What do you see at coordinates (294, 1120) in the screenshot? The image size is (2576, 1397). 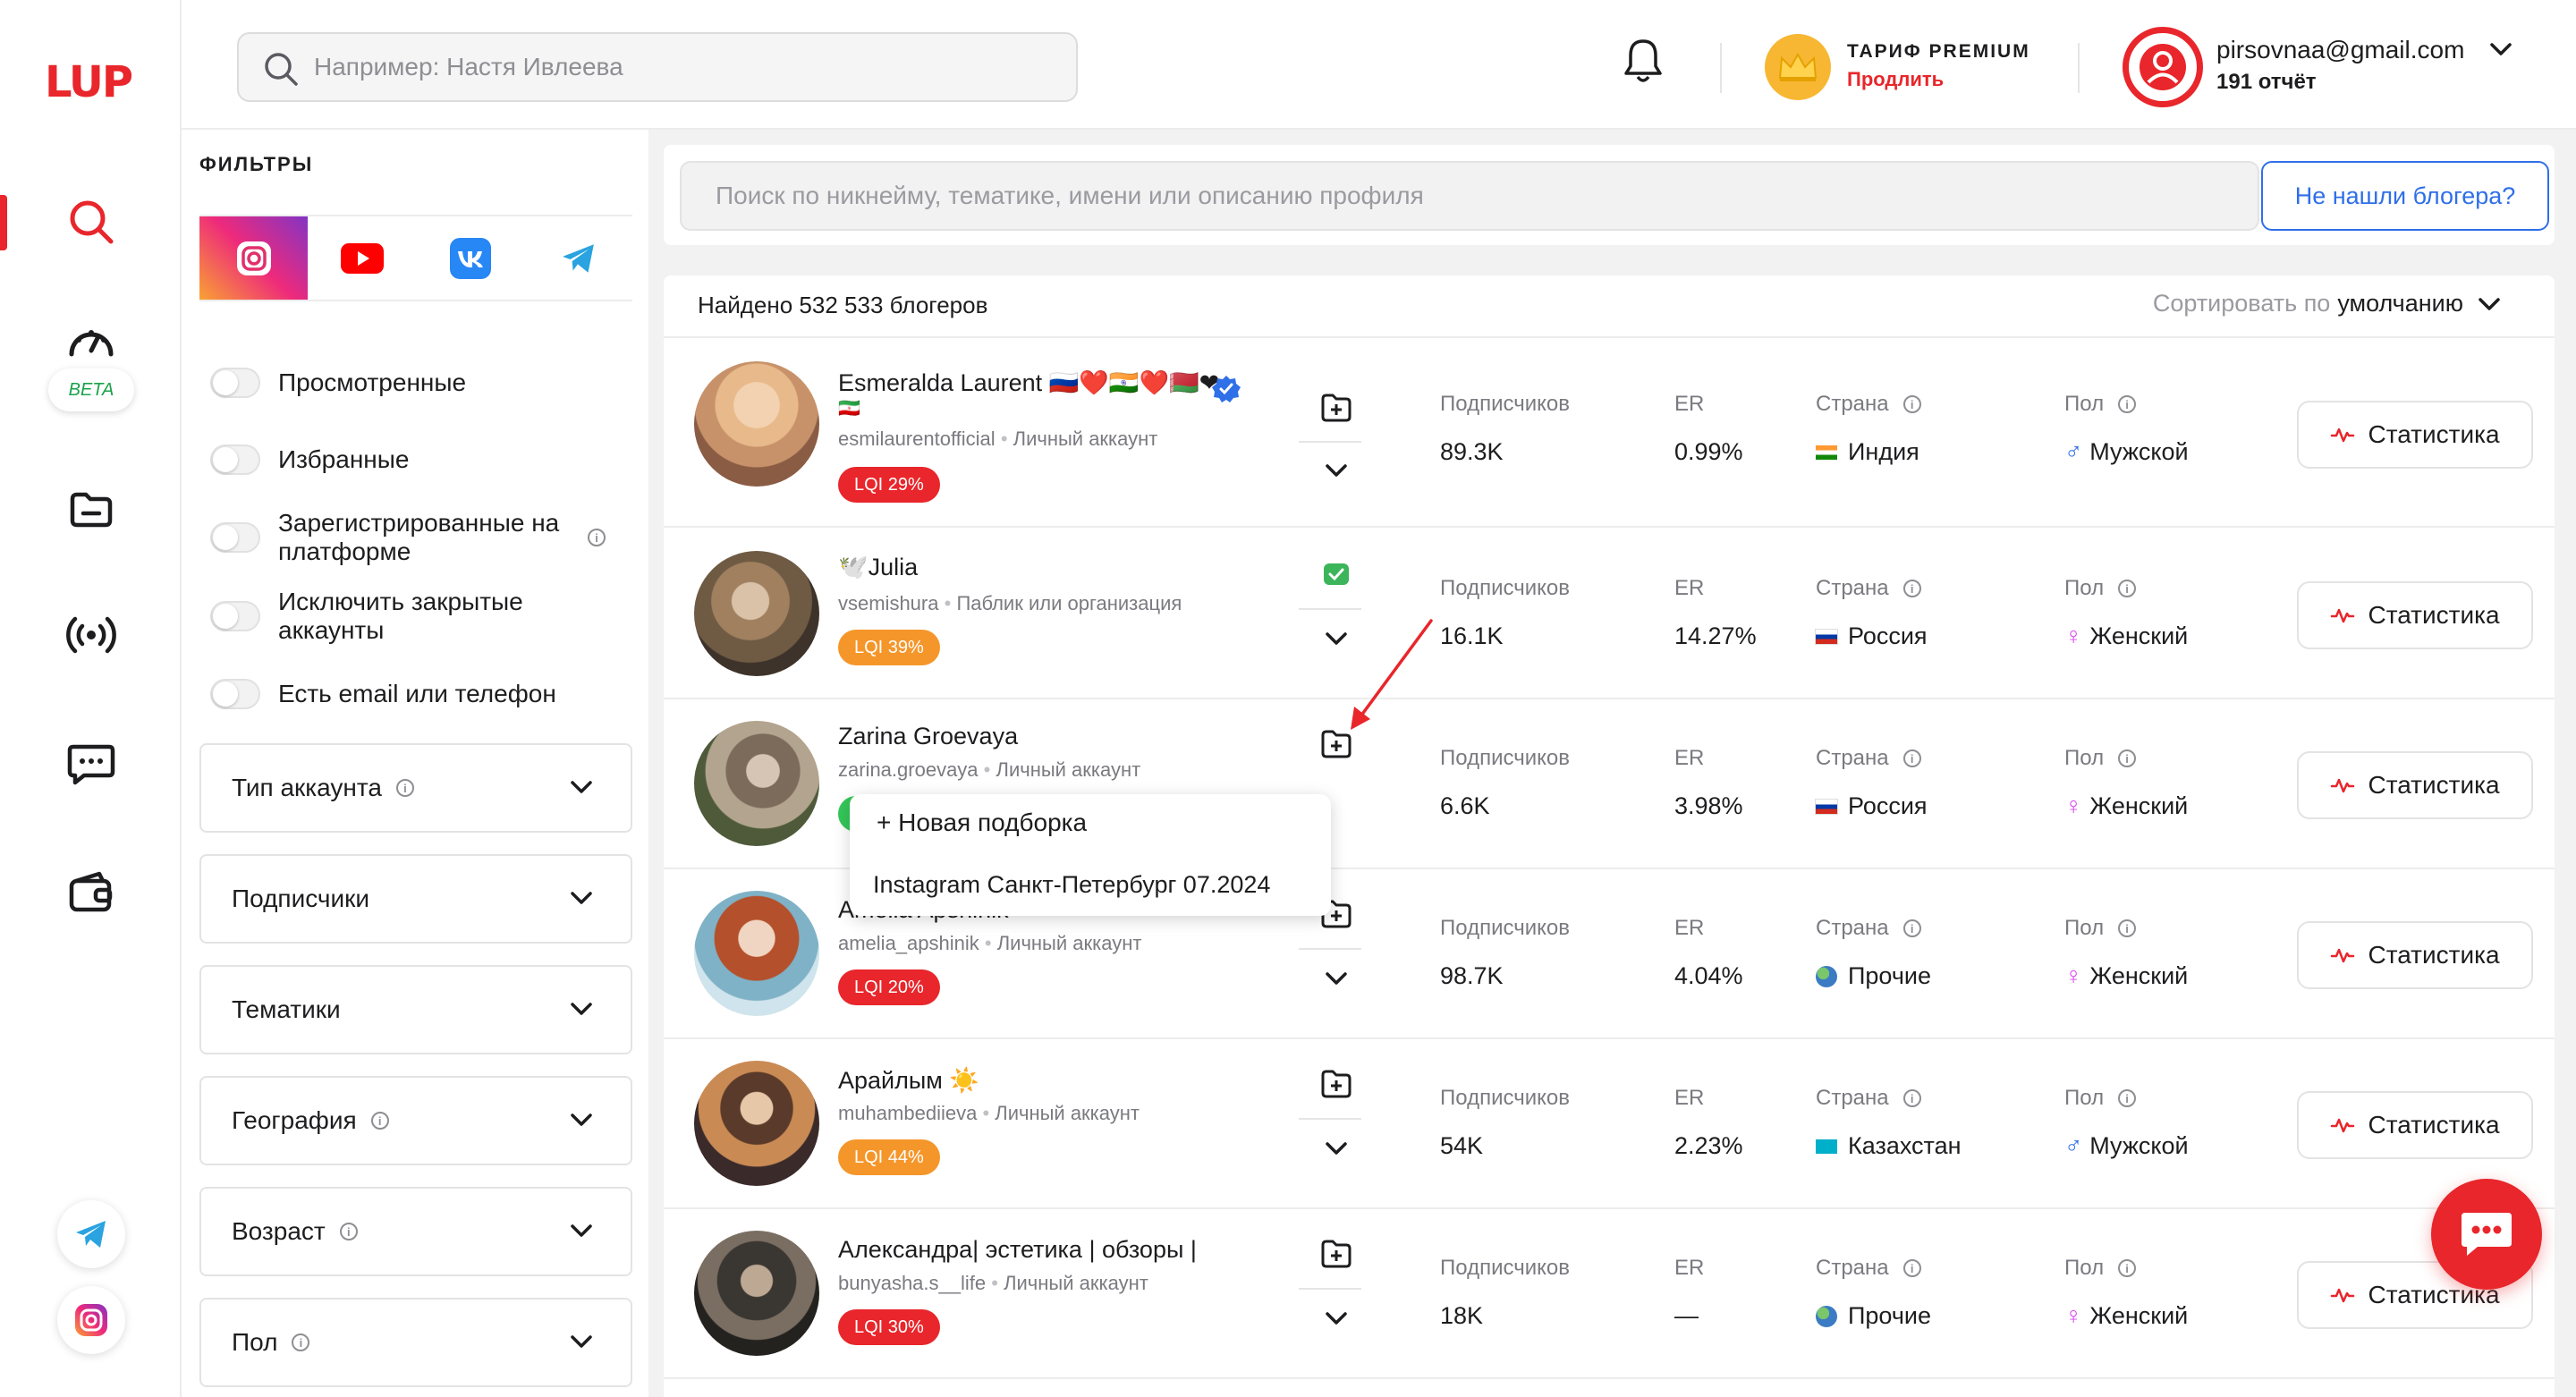 I see `dropdown-label: География` at bounding box center [294, 1120].